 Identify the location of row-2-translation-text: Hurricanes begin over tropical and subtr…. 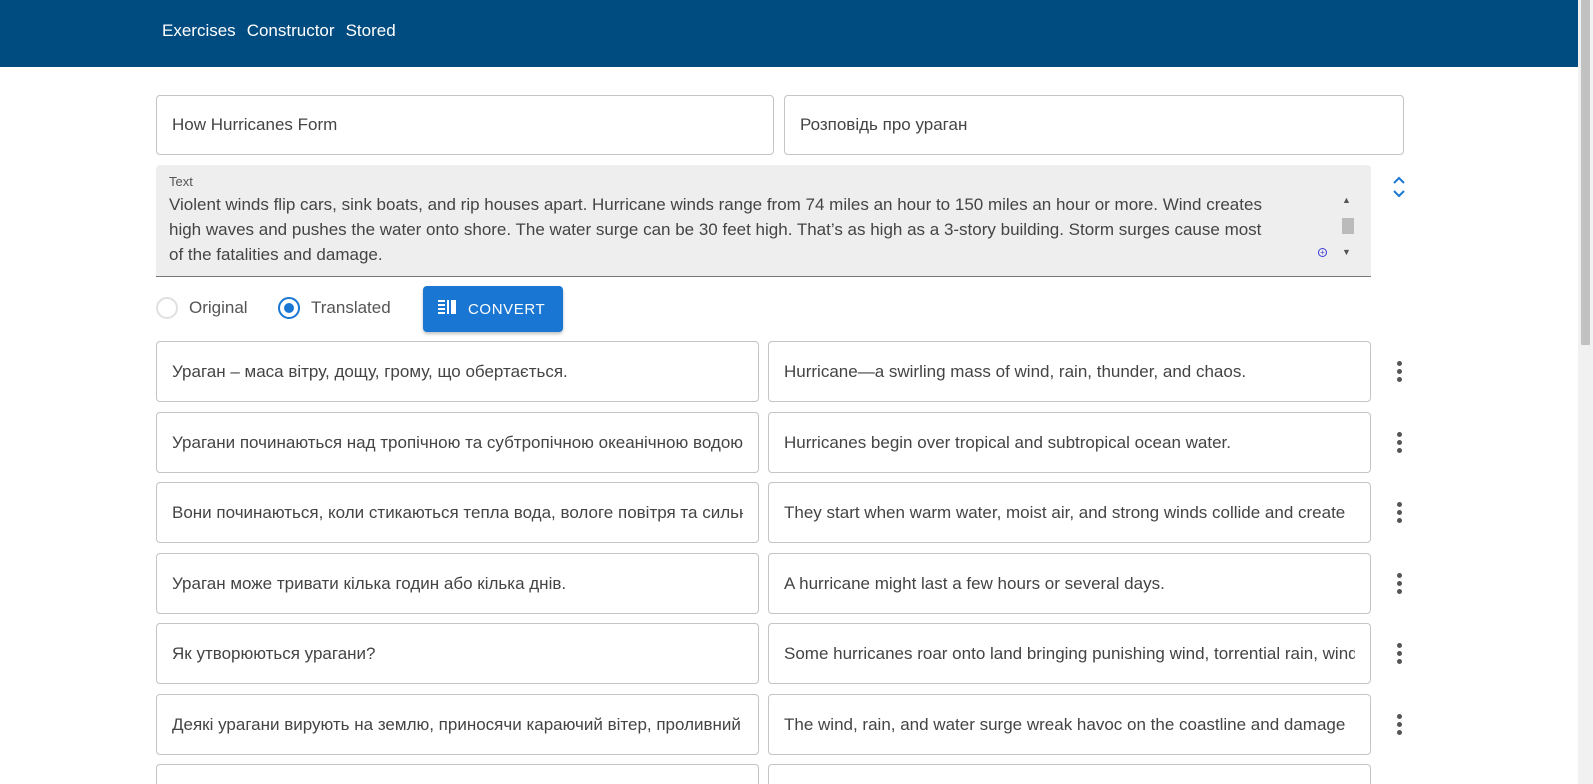
(1007, 442).